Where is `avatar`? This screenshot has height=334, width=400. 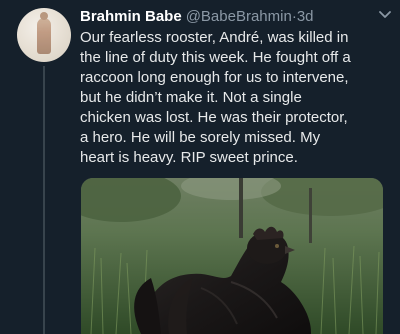
avatar is located at coordinates (44, 35).